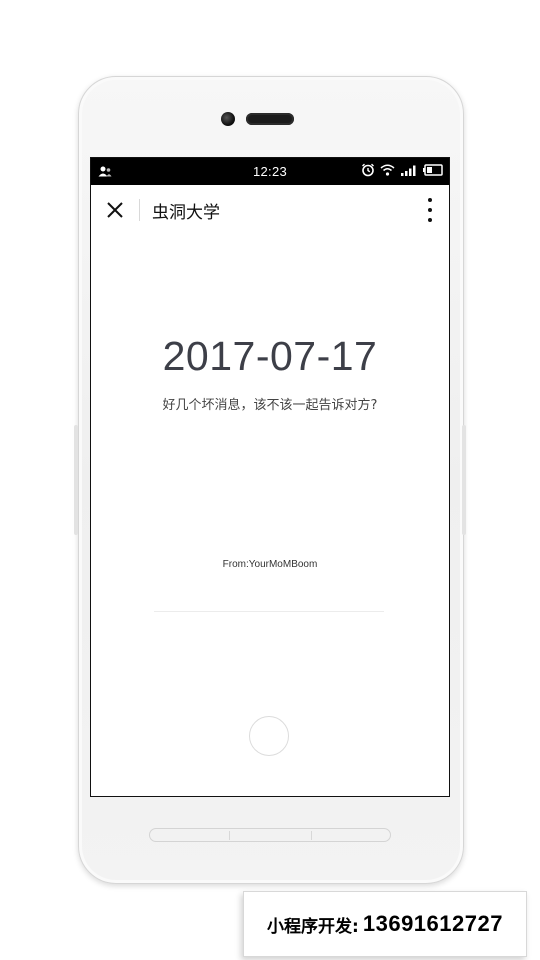  I want to click on from-text: From:YourMoMBoom, so click(270, 564).